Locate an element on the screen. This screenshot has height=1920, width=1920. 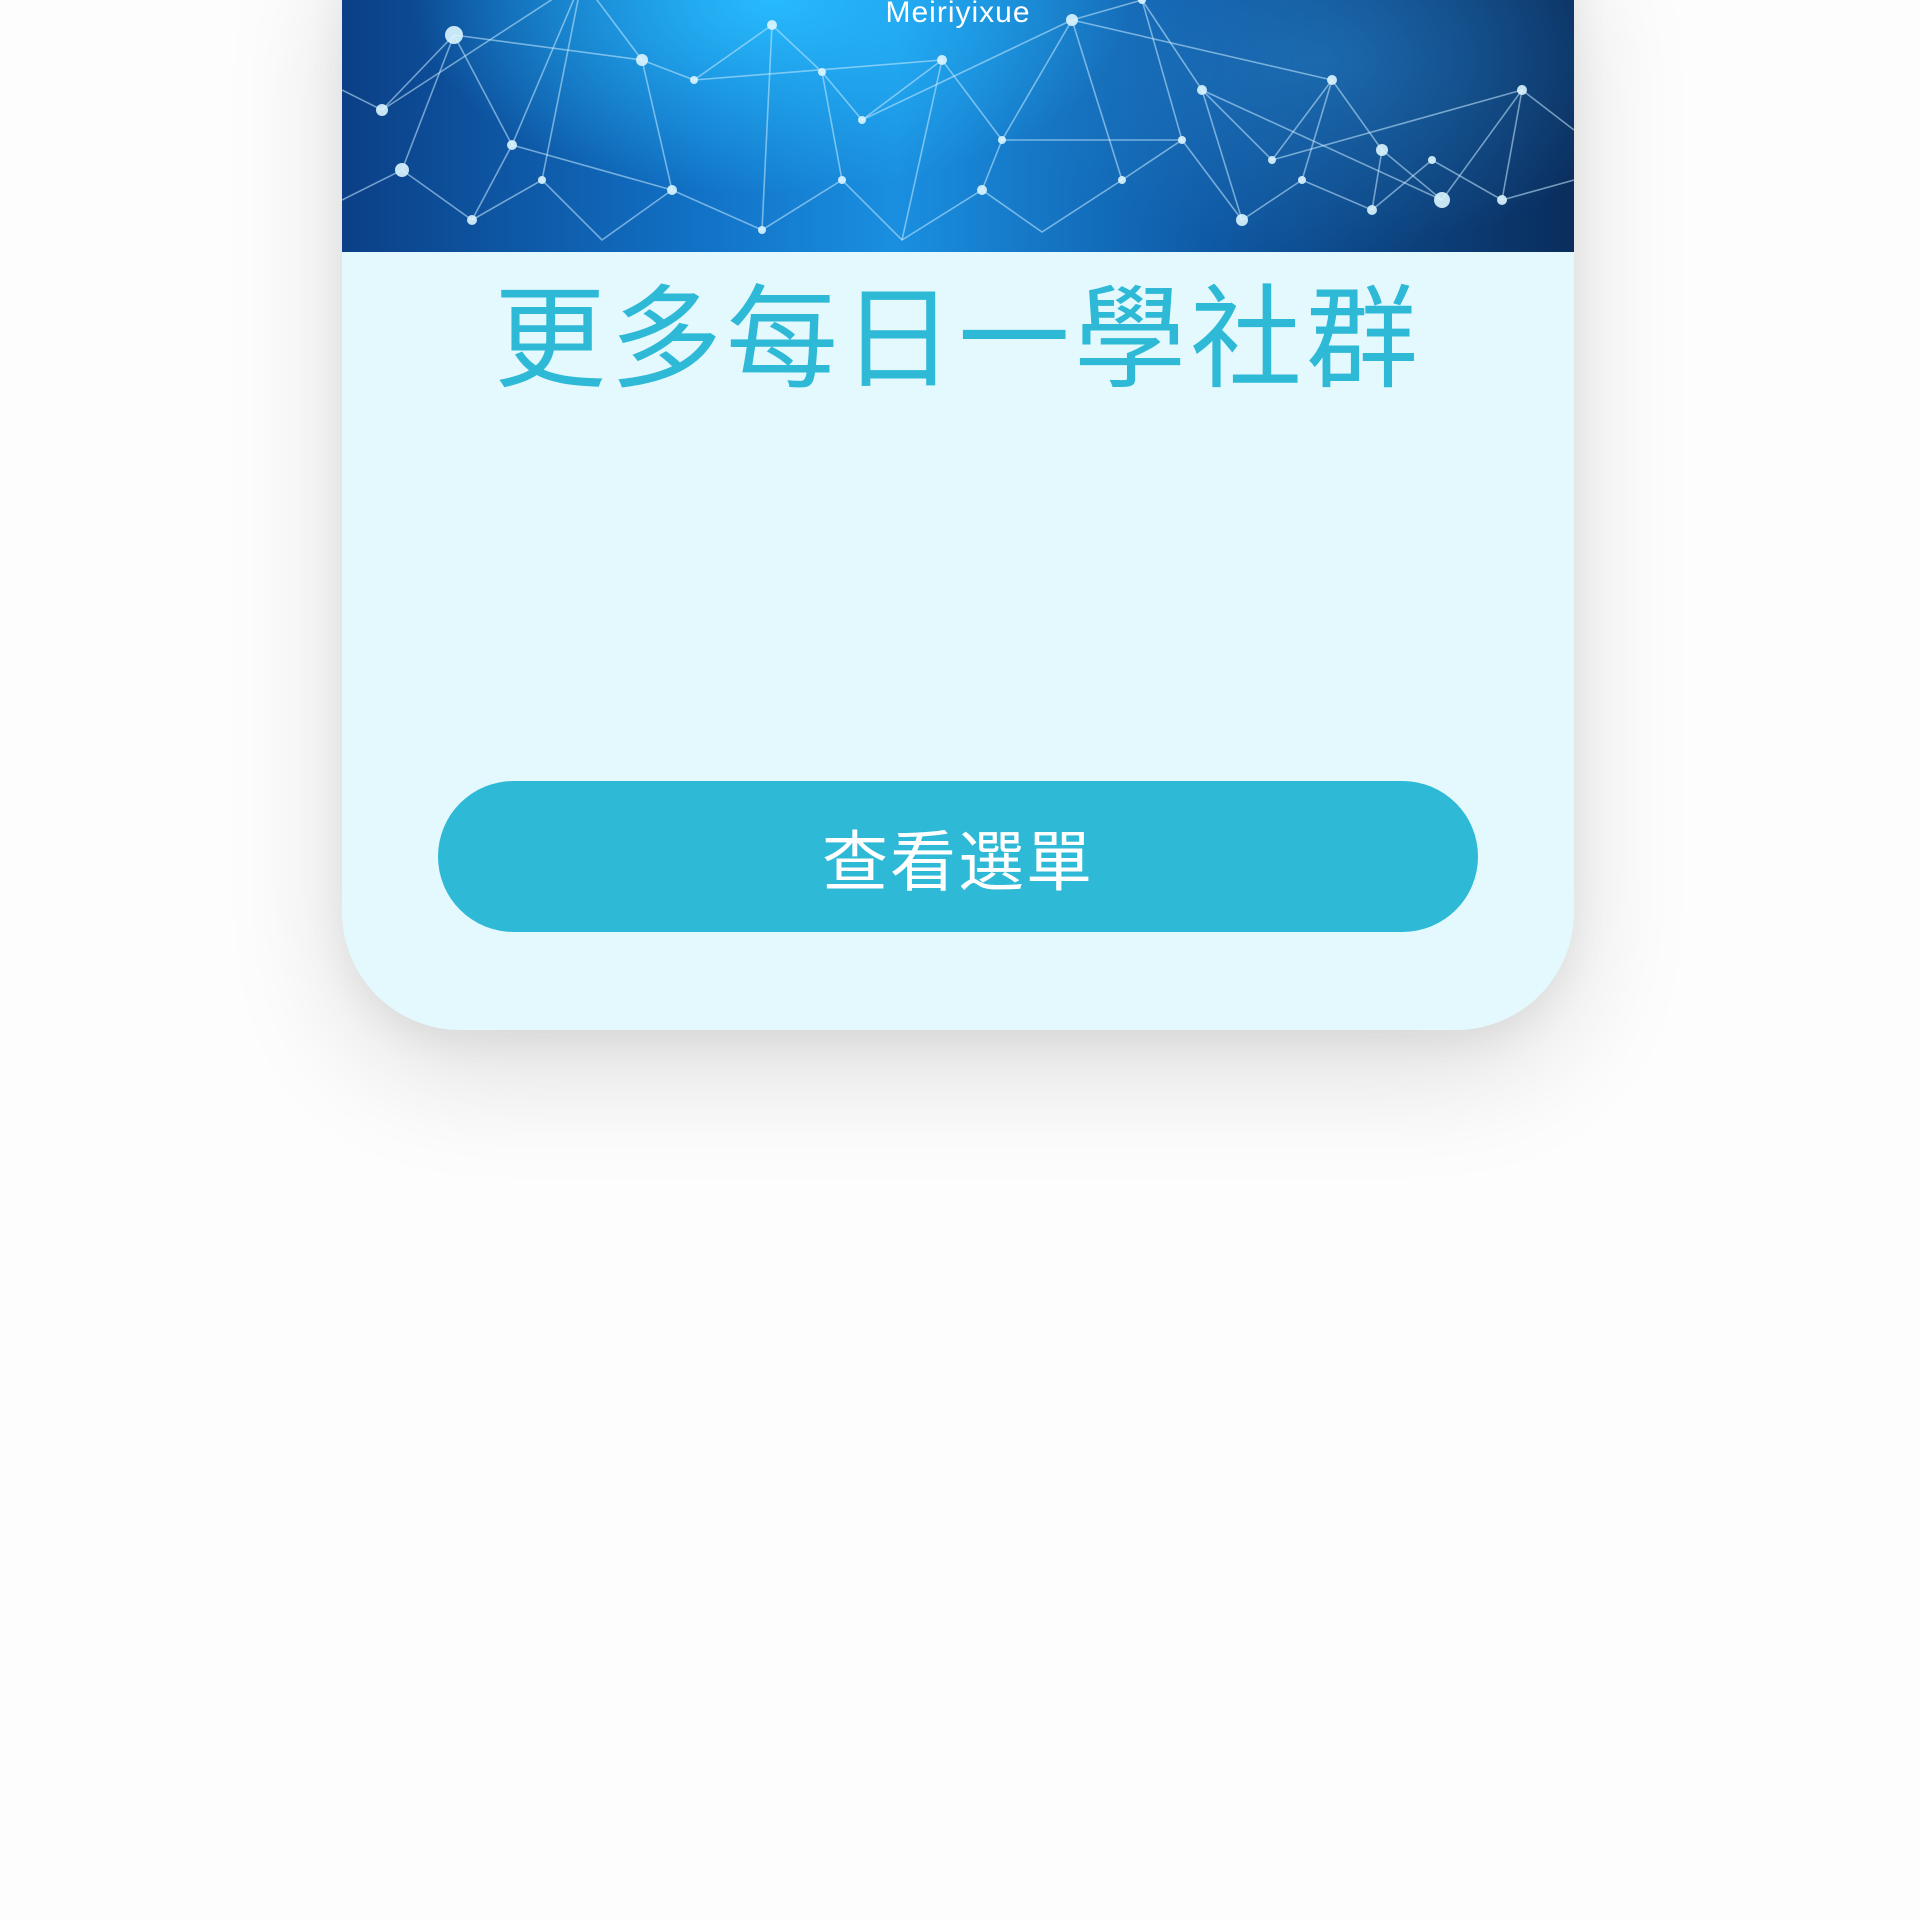
view-menu-button-label: 查看選單 is located at coordinates (958, 862).